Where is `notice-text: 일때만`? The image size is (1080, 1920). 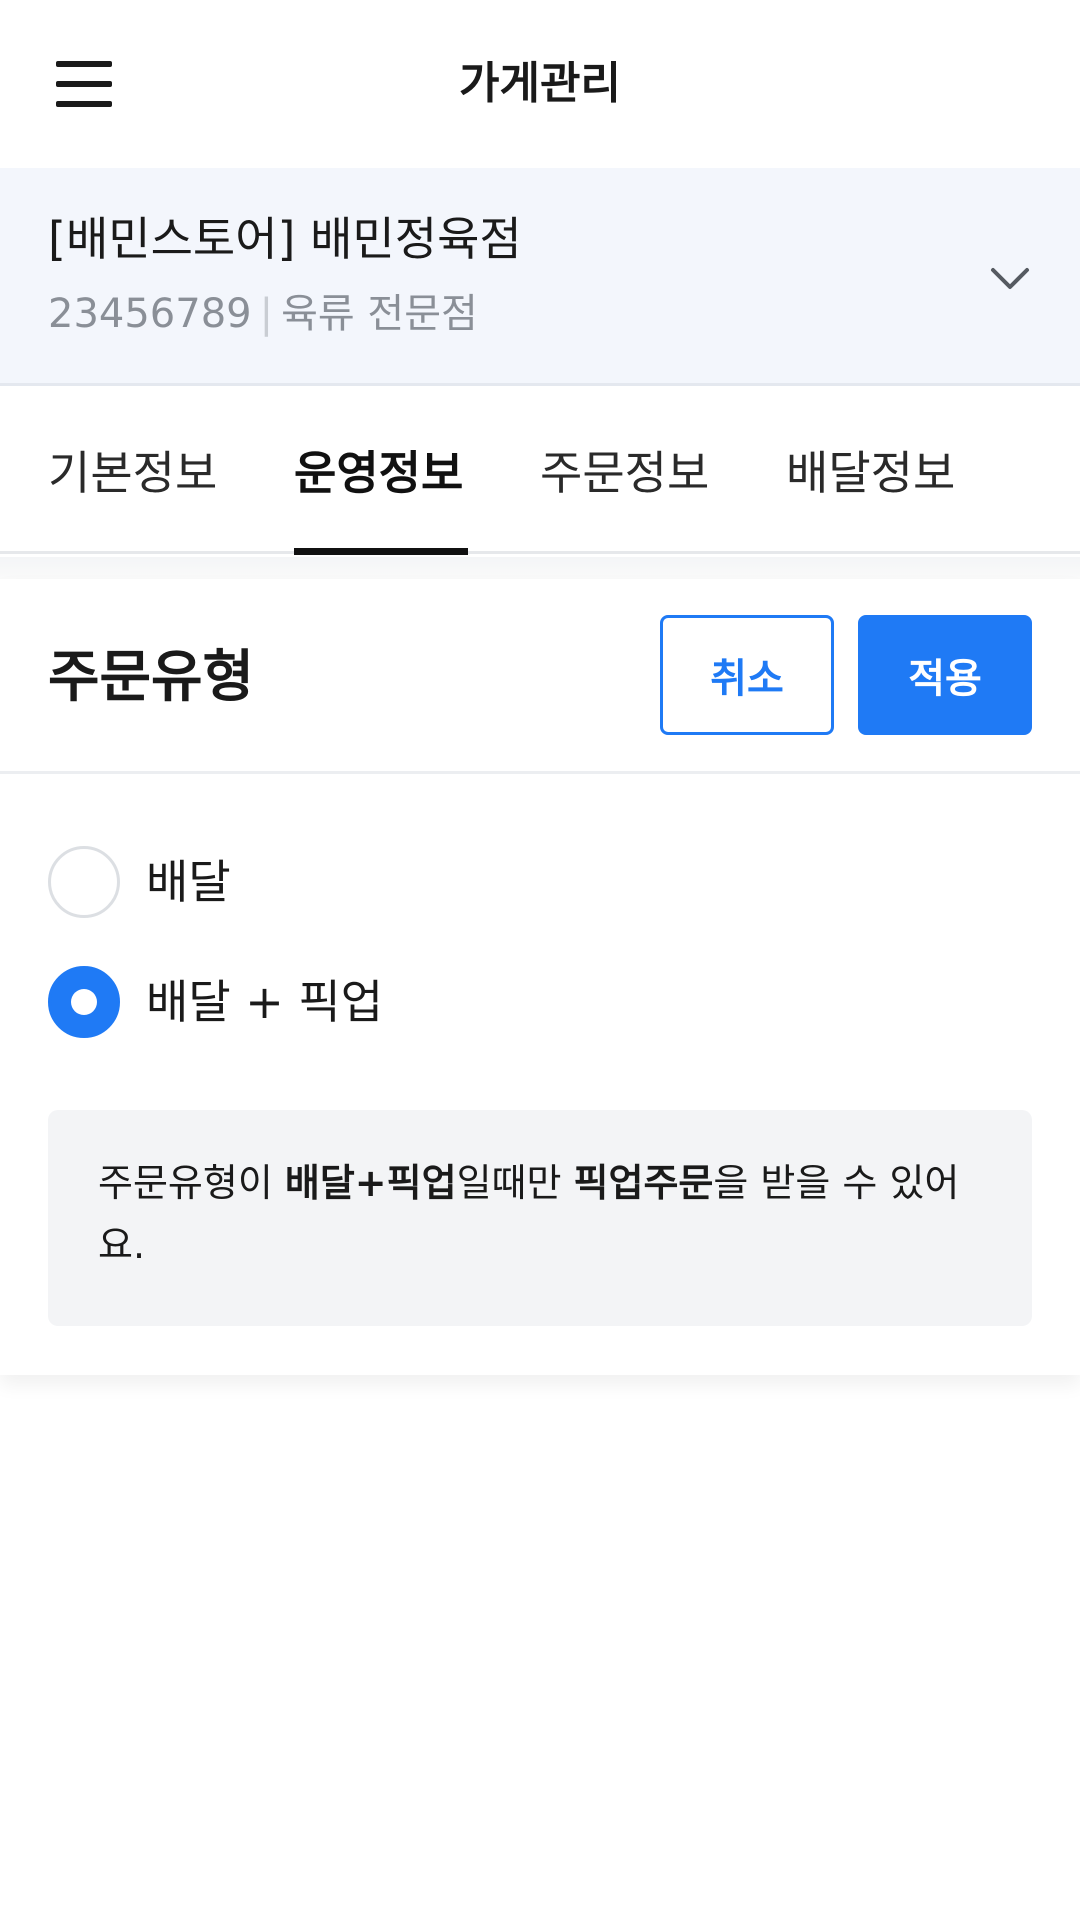 notice-text: 일때만 is located at coordinates (515, 1183).